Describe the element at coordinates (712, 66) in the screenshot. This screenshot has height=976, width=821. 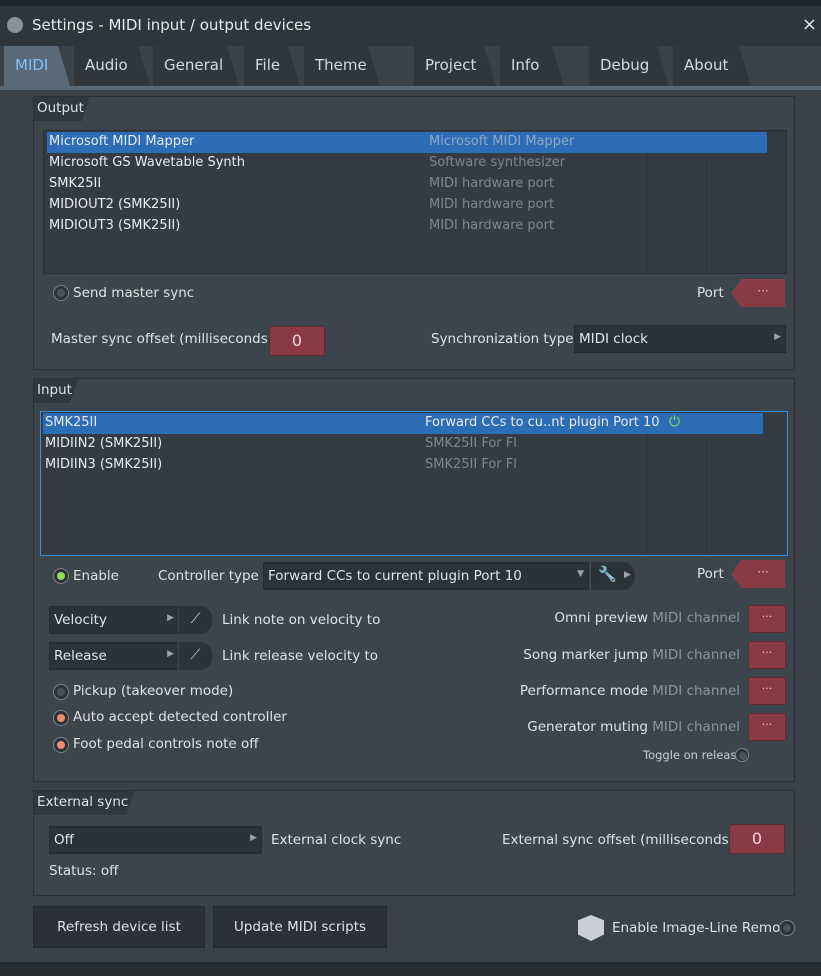
I see `tab-about: About` at that location.